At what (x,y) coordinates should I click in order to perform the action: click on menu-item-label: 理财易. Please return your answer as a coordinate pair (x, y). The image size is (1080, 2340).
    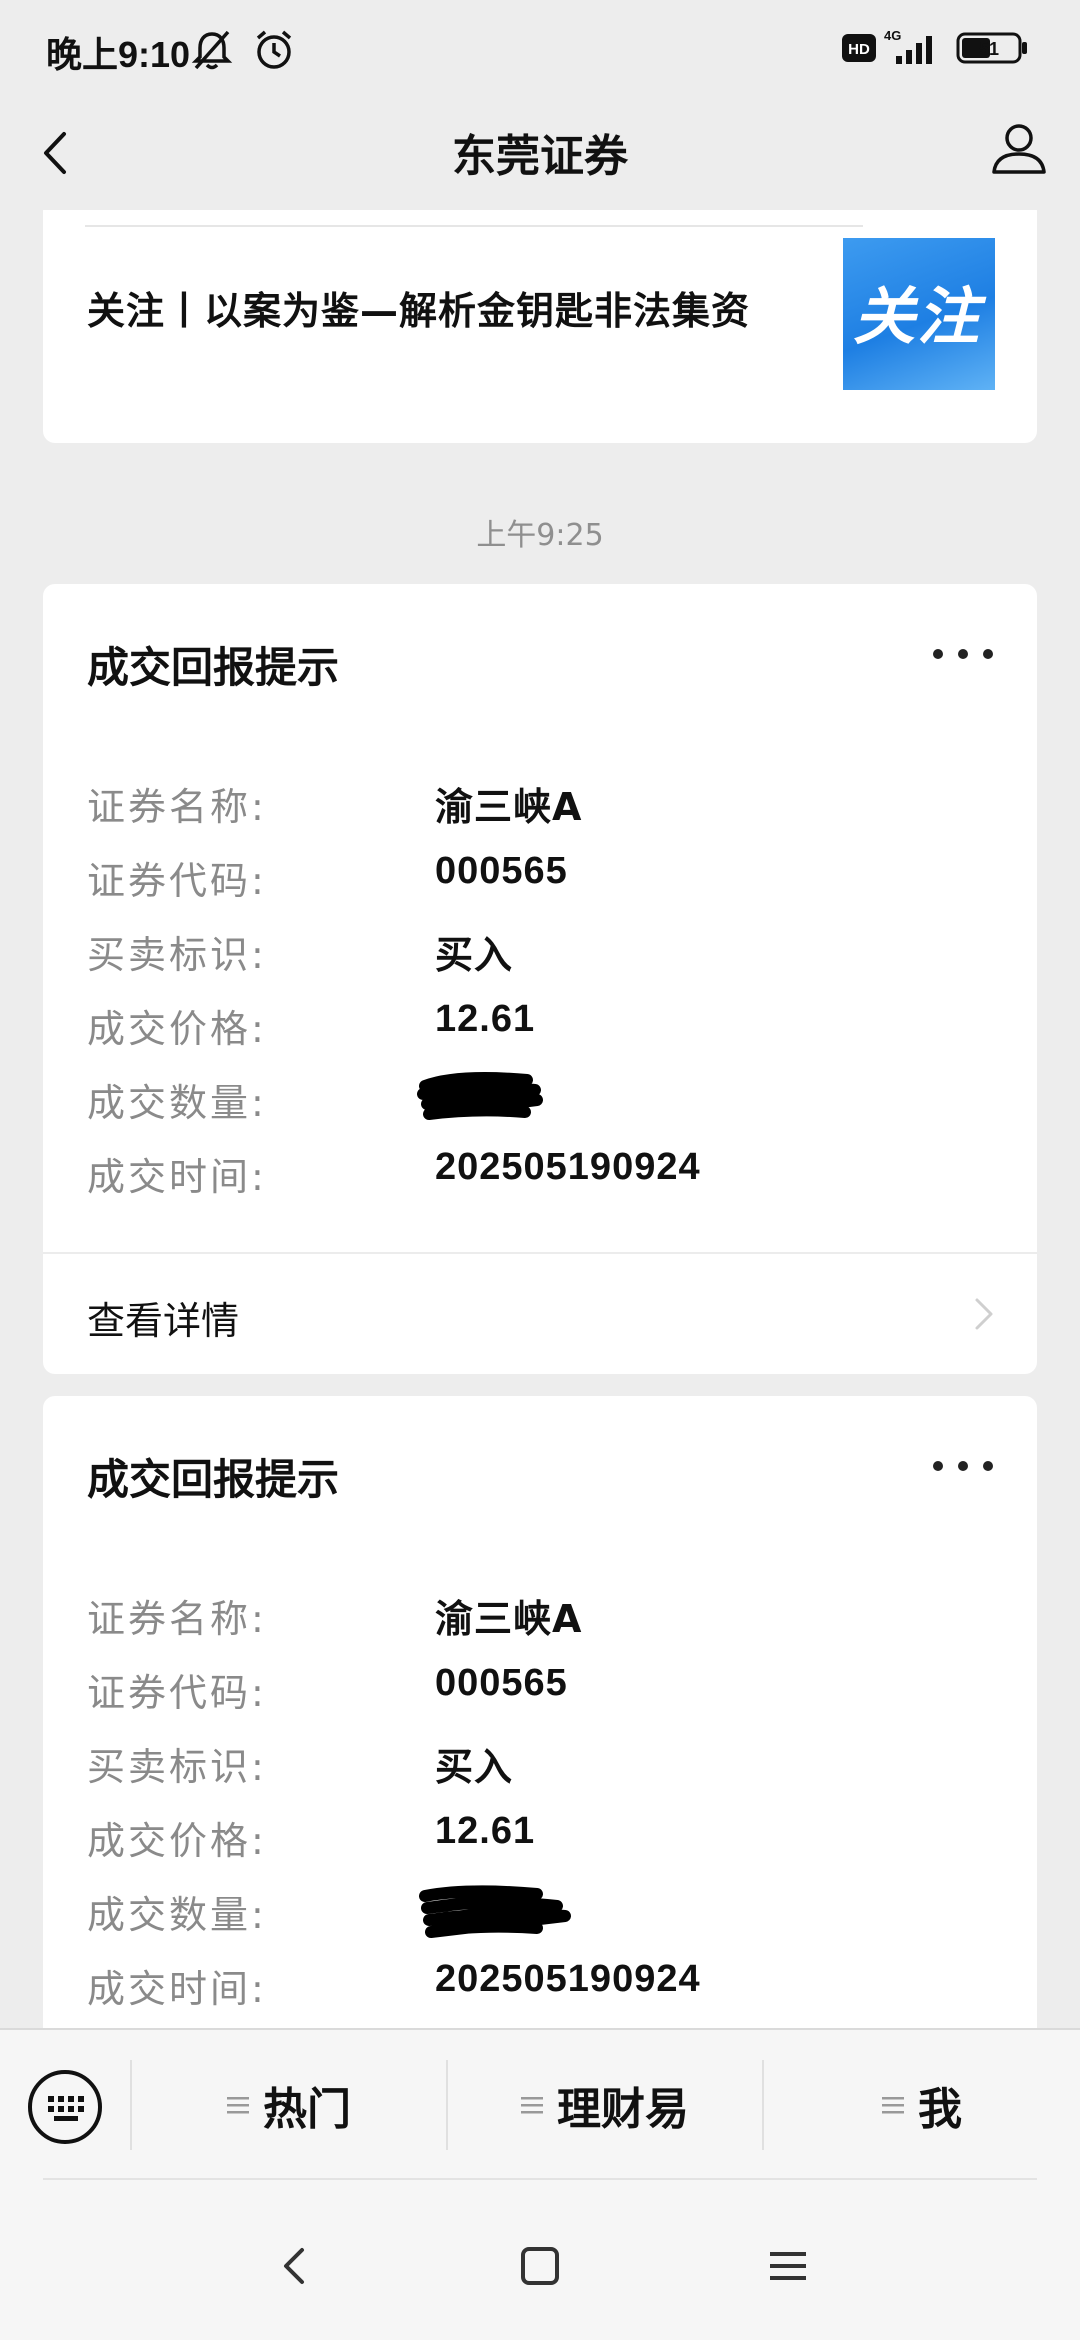
    Looking at the image, I should click on (623, 2109).